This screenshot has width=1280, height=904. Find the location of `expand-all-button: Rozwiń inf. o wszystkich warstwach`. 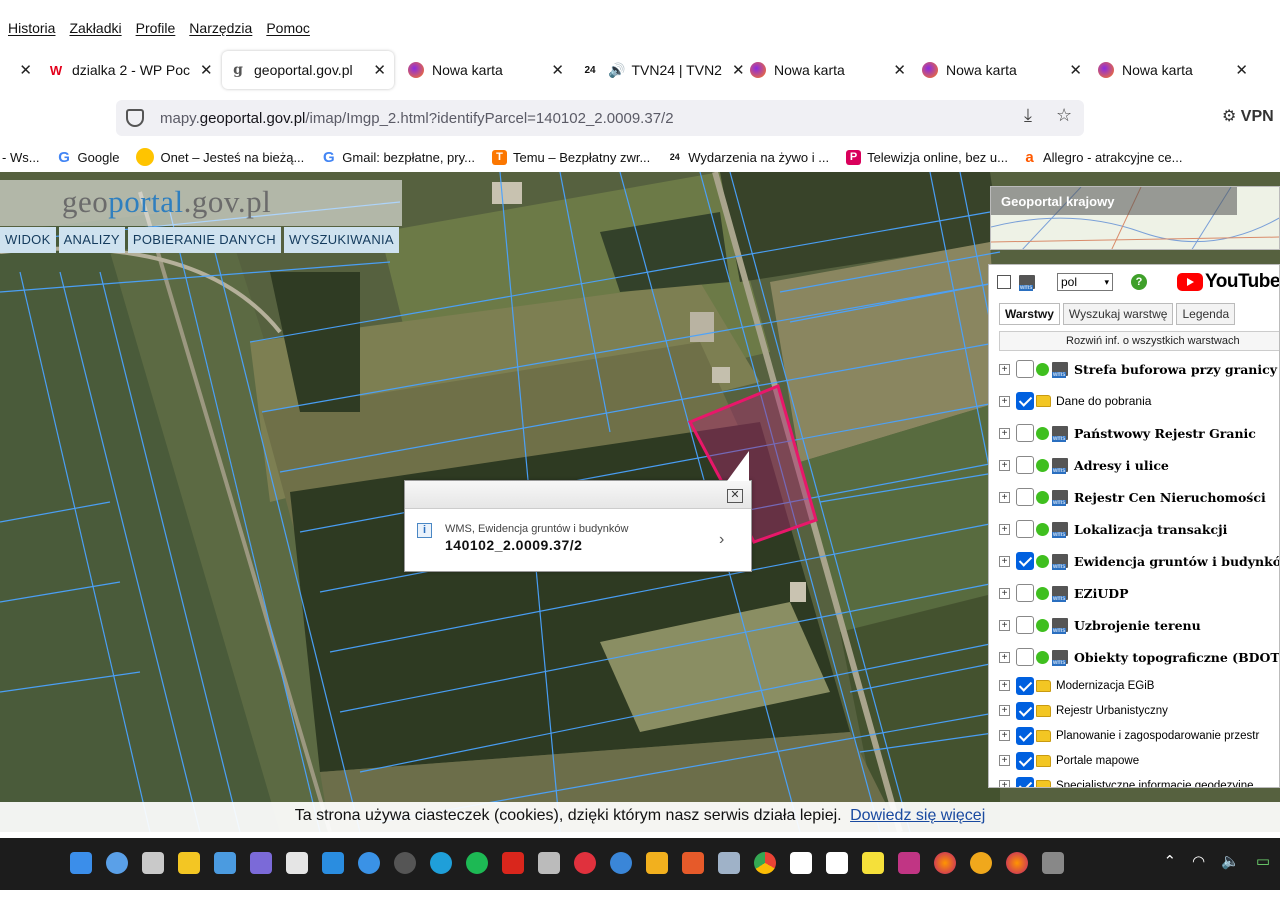

expand-all-button: Rozwiń inf. o wszystkich warstwach is located at coordinates (1139, 341).